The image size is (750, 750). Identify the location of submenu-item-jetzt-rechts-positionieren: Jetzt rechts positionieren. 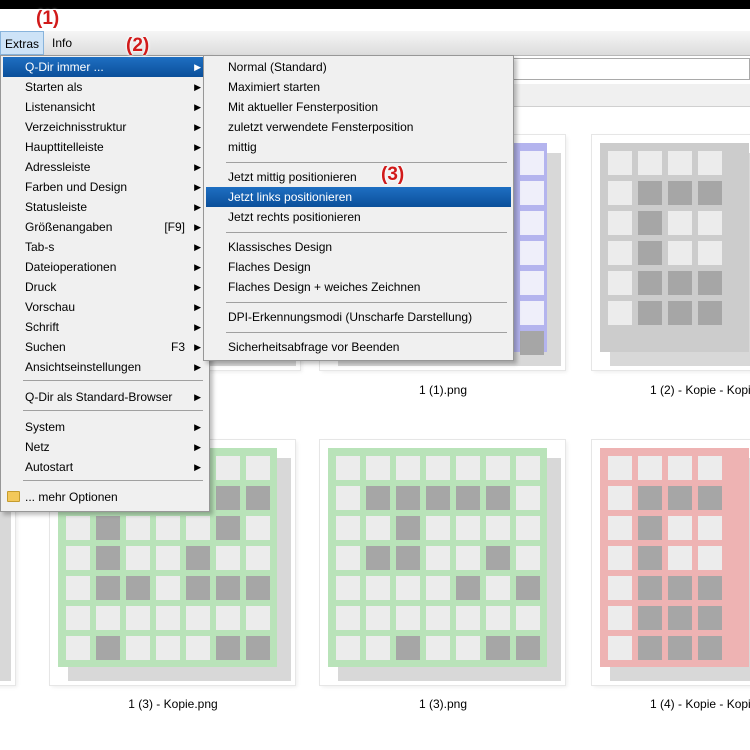
(358, 217).